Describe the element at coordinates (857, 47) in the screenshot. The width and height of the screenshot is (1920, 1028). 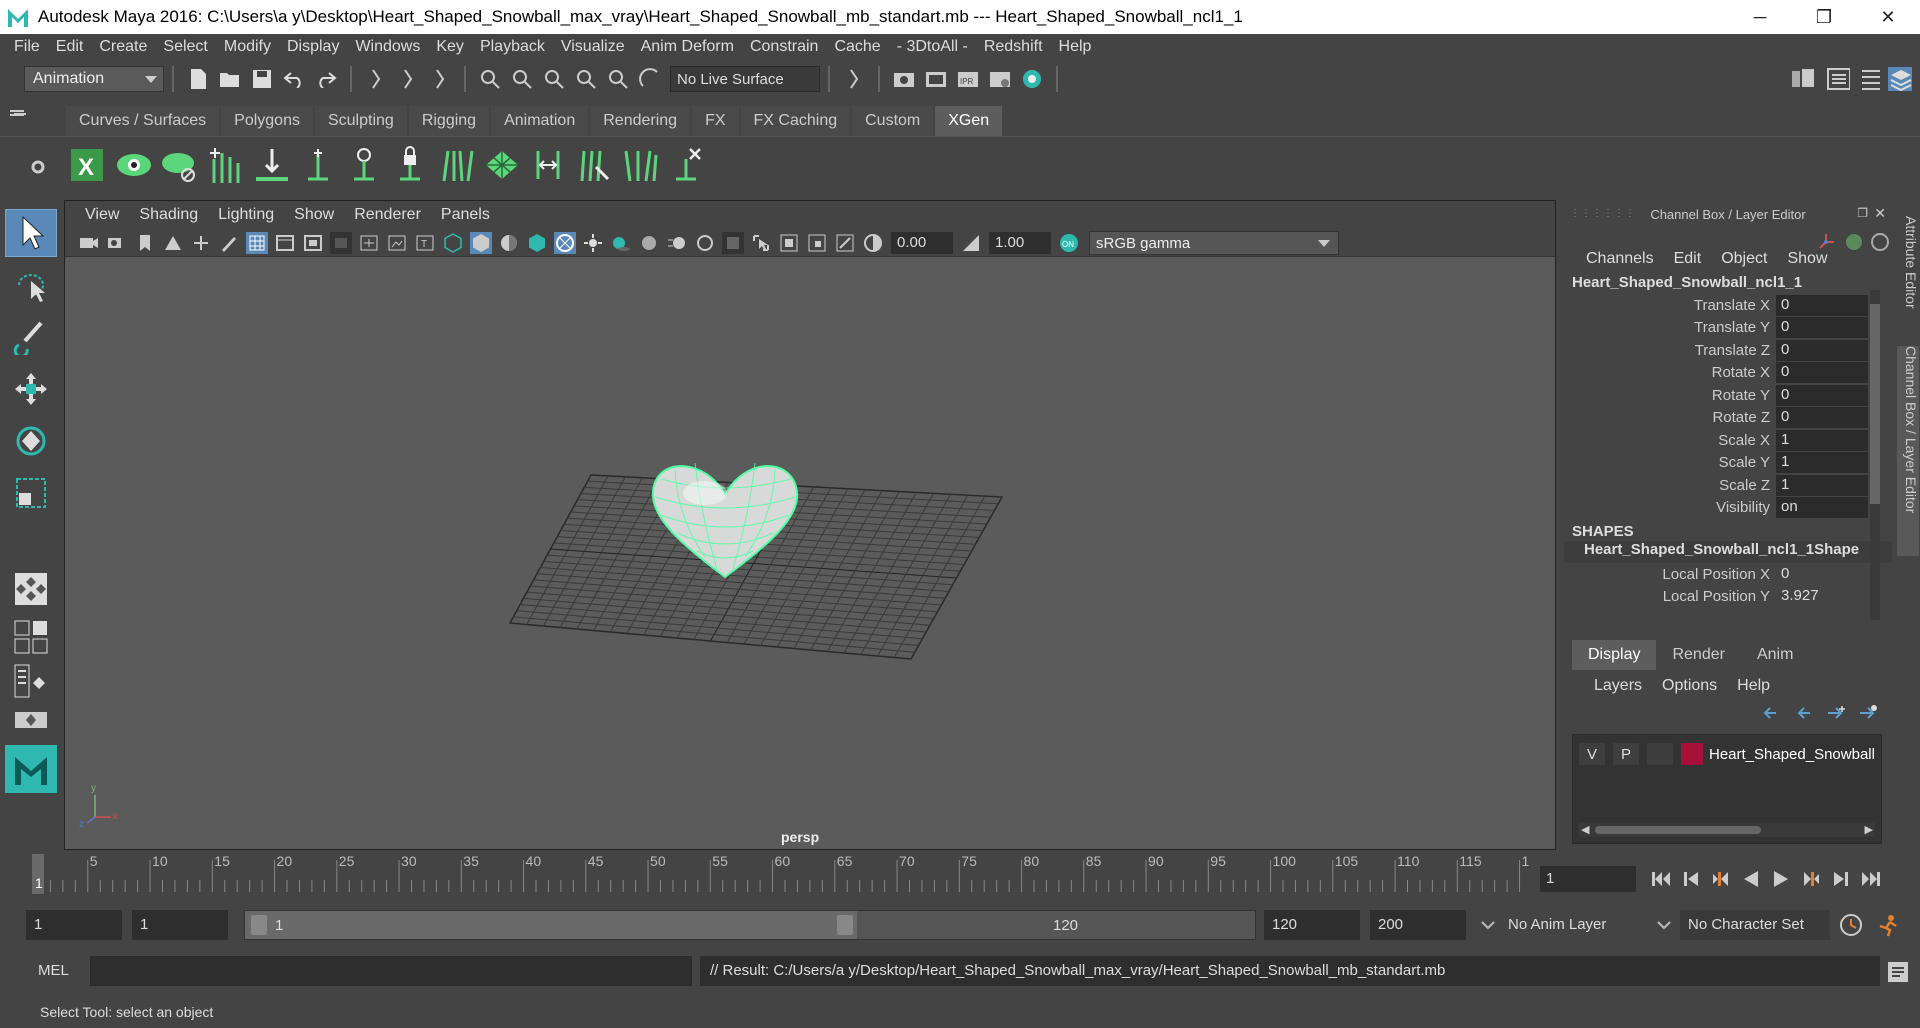
I see `menu-cache: Cache` at that location.